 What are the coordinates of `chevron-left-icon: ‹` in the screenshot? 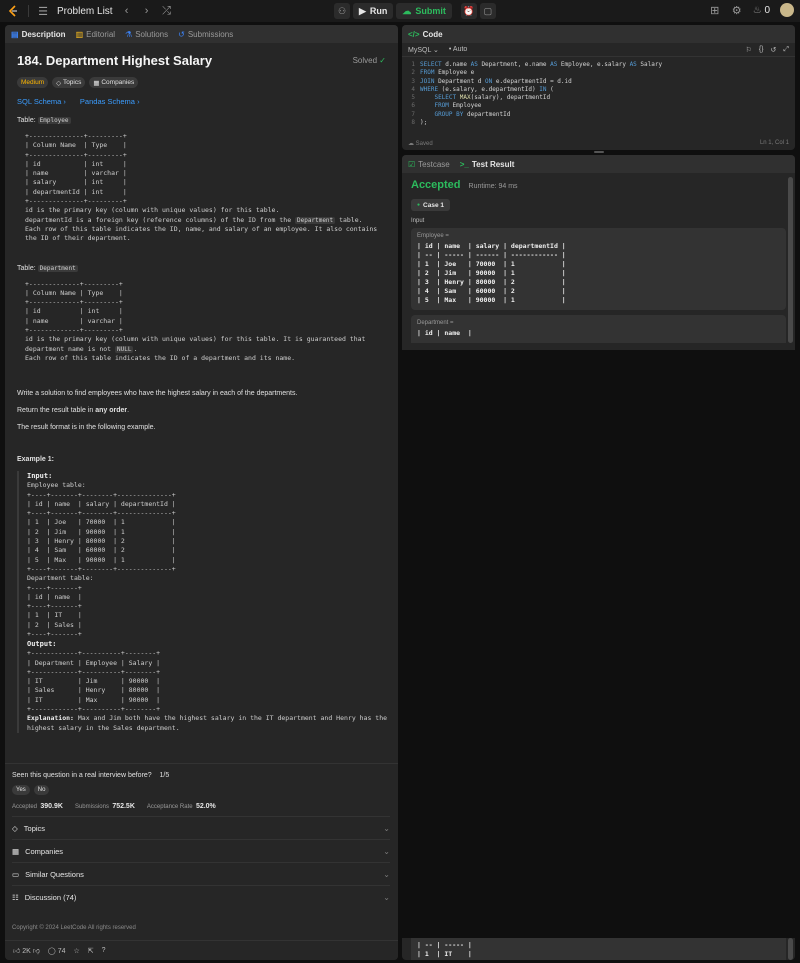 It's located at (127, 11).